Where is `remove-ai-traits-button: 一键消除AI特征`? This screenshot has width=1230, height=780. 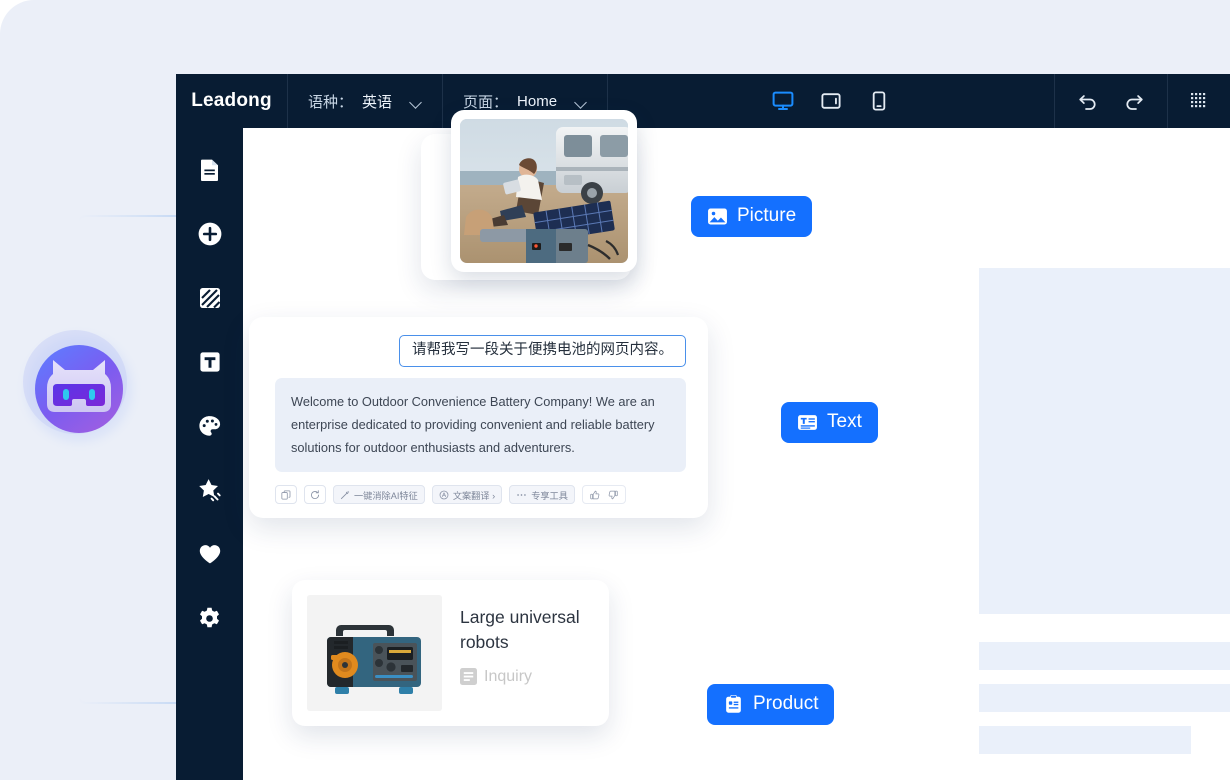 remove-ai-traits-button: 一键消除AI特征 is located at coordinates (379, 495).